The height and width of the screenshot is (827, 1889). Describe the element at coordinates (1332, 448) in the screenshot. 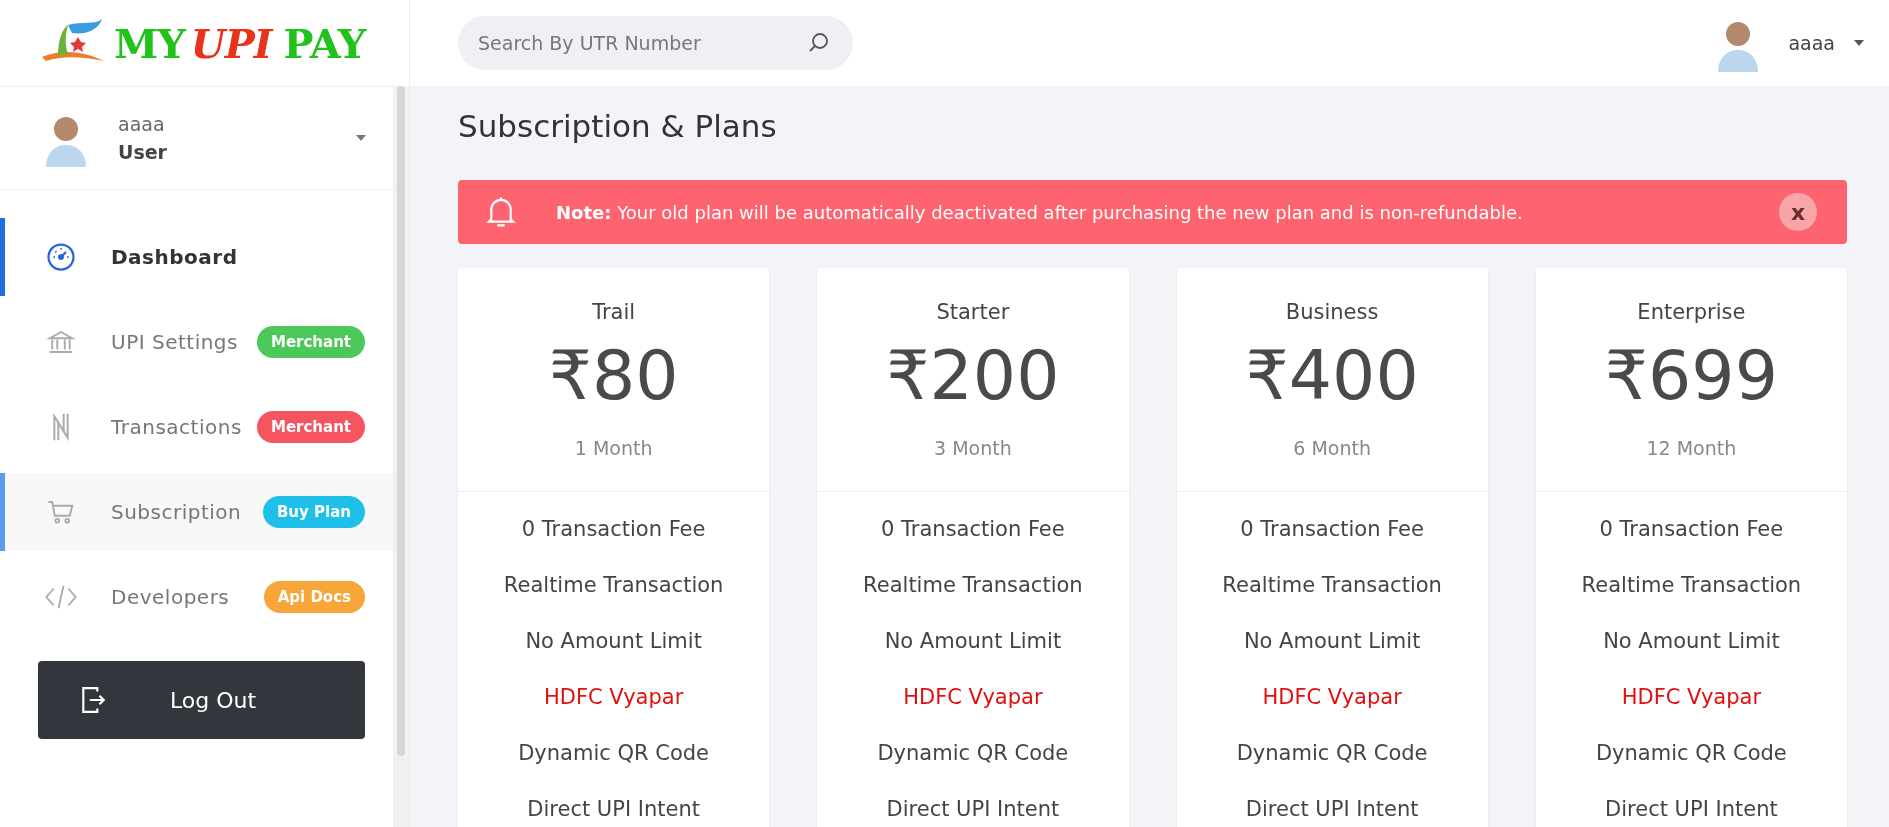

I see `plan-period: 6 Month` at that location.